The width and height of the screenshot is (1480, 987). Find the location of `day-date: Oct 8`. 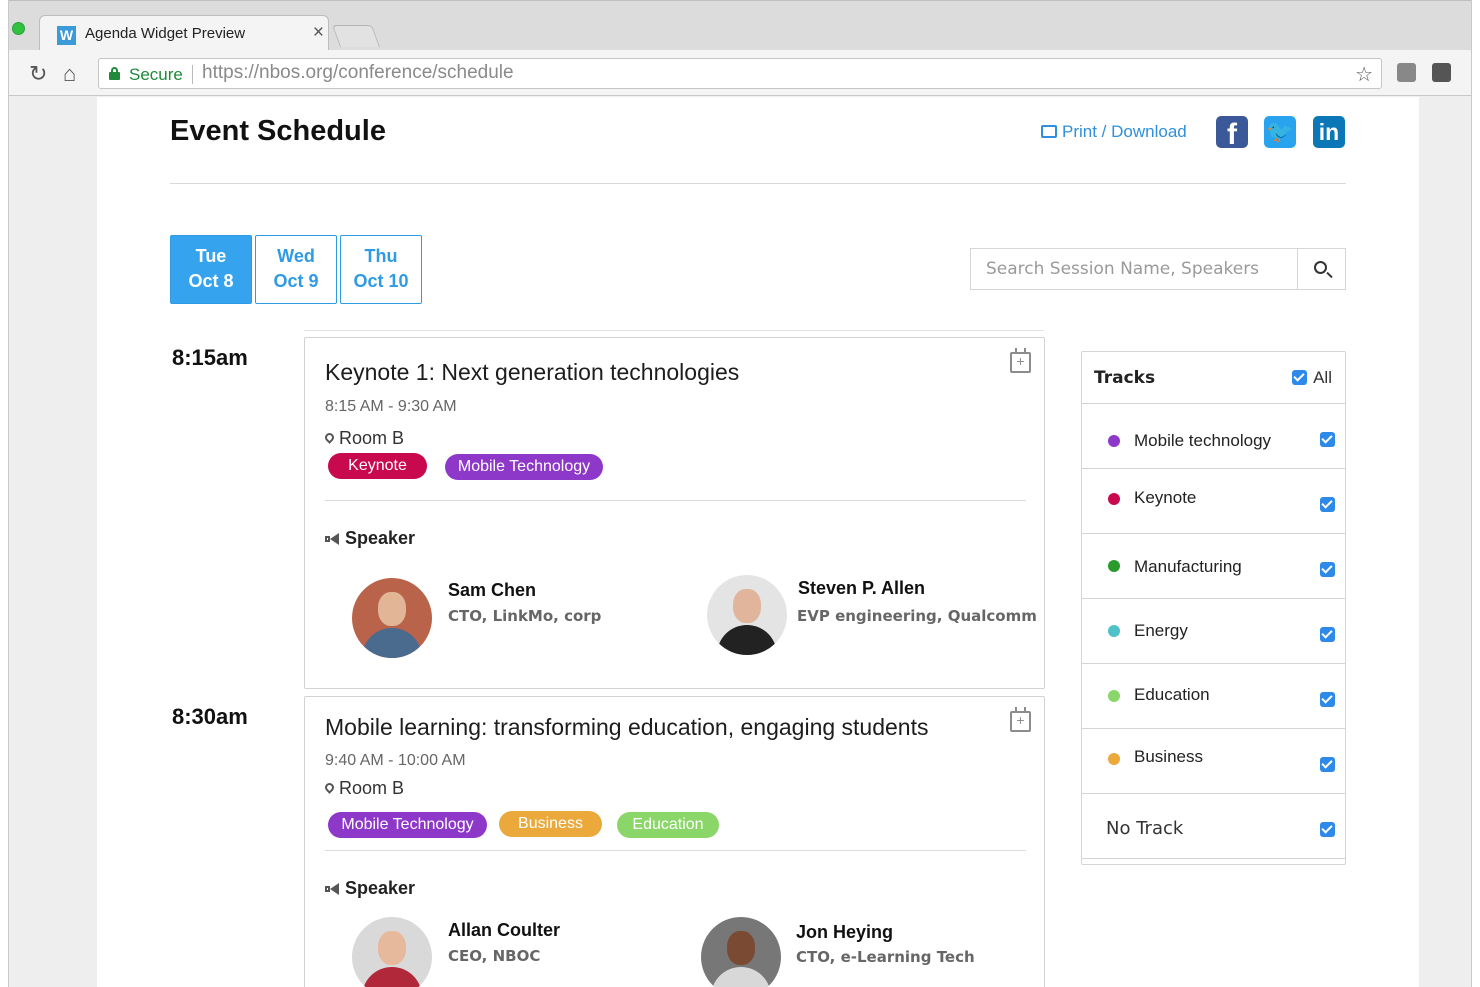

day-date: Oct 8 is located at coordinates (211, 281).